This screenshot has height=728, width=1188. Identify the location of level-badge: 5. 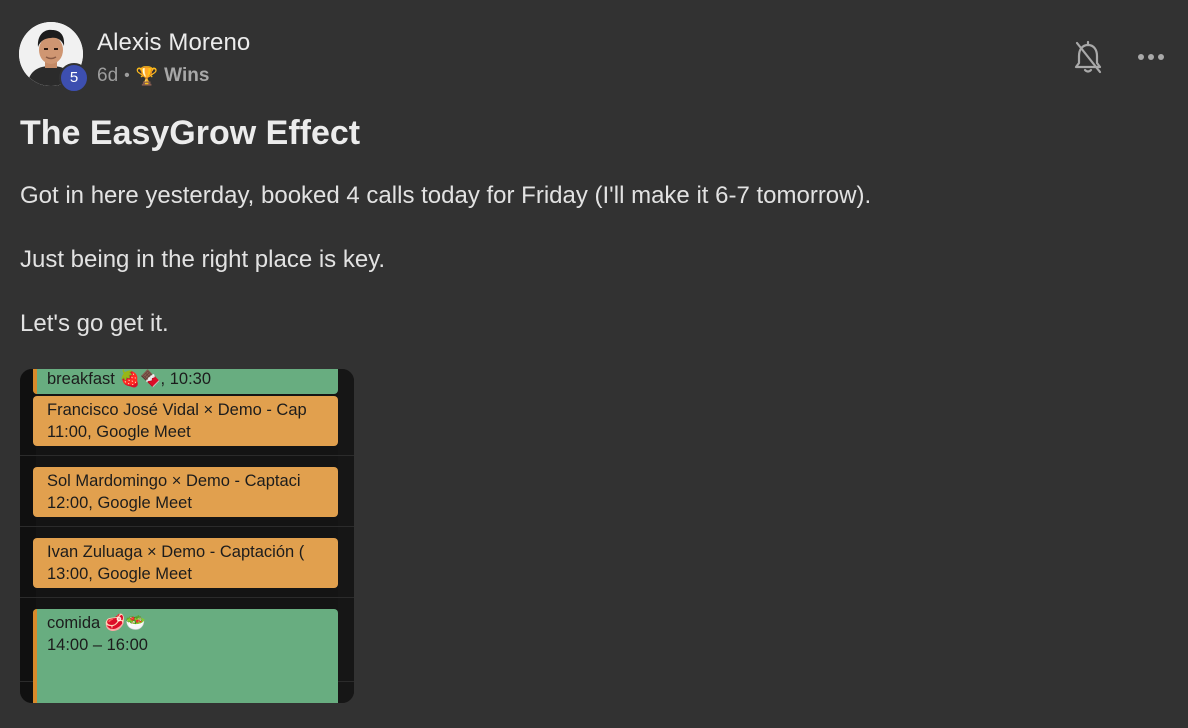
(74, 78).